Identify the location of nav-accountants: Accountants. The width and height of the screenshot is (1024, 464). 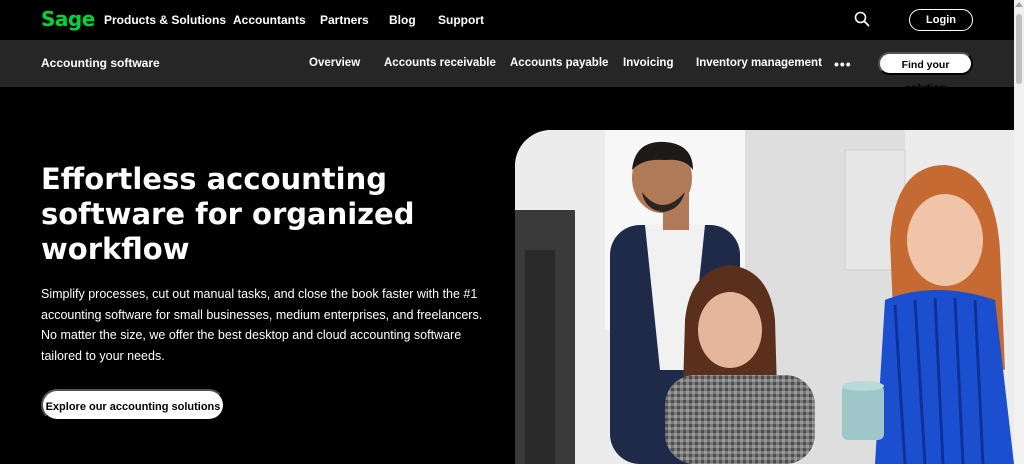
(269, 20).